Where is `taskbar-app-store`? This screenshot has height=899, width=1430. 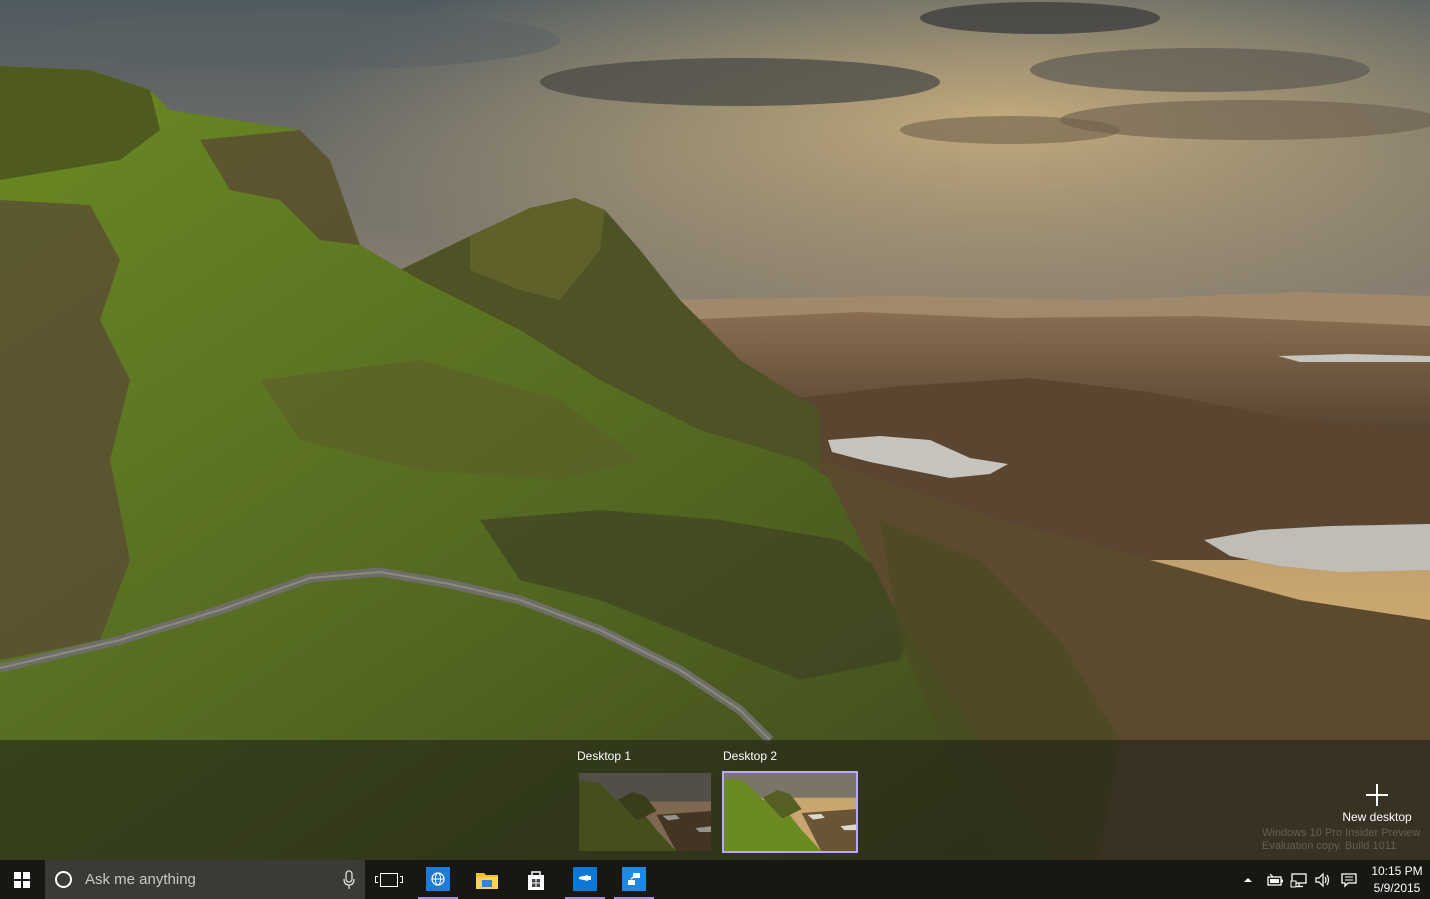
taskbar-app-store is located at coordinates (536, 879).